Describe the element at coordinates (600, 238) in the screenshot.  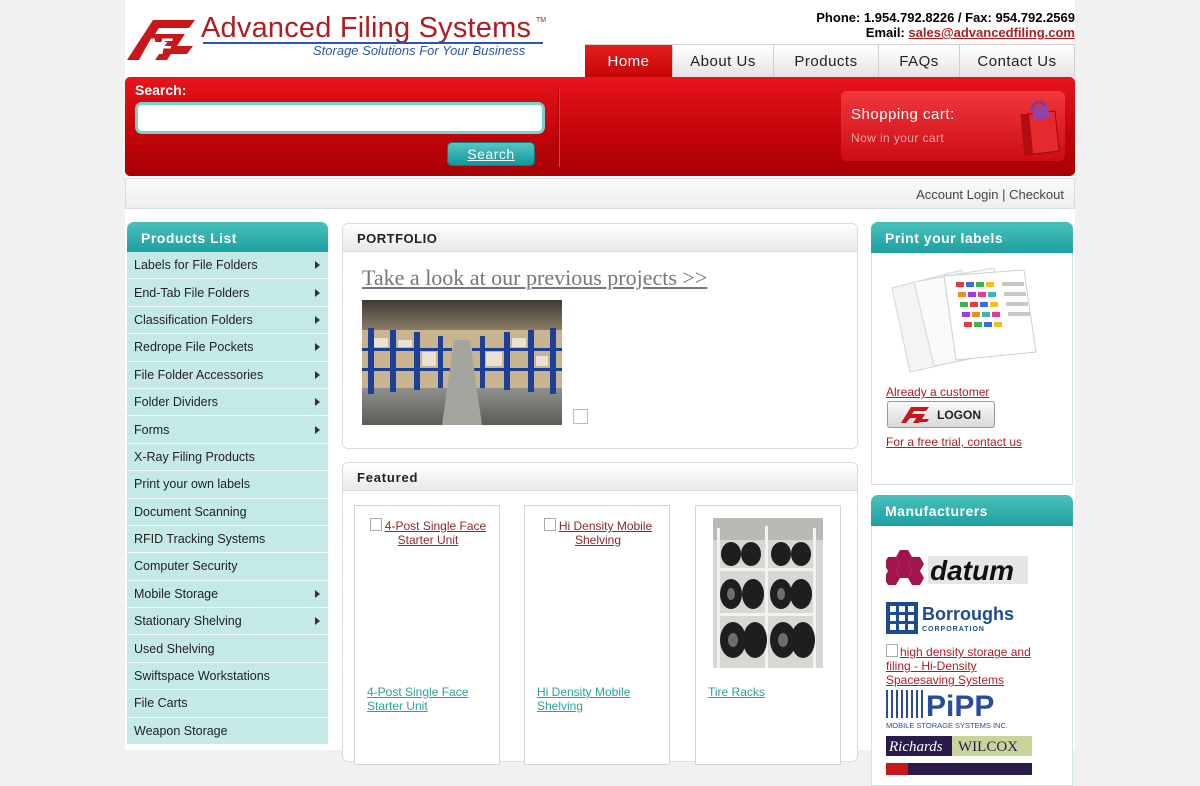
I see `portfolio-title: PORTFOLIO` at that location.